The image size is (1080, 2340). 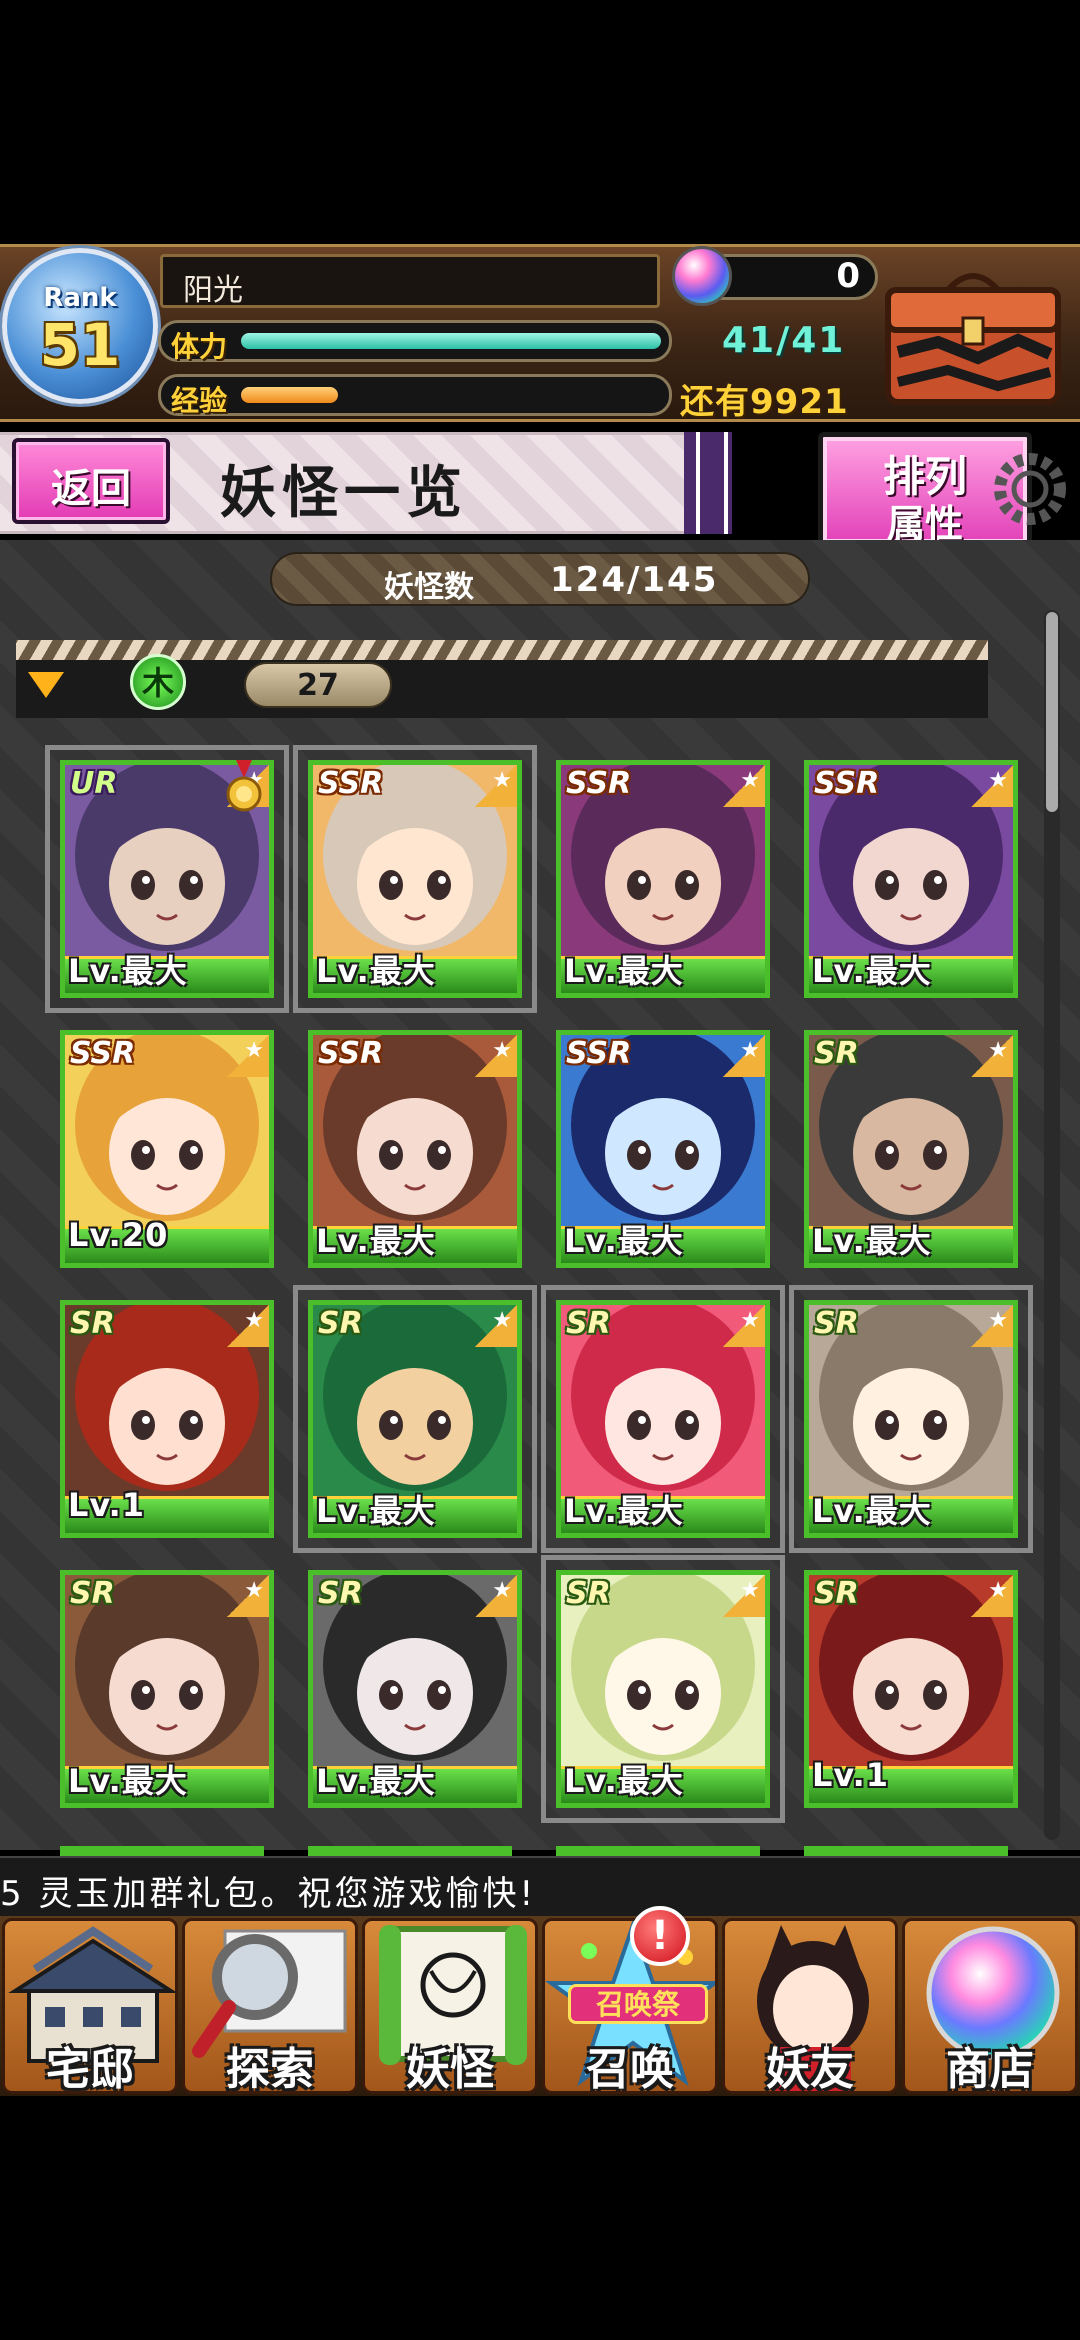 I want to click on nav-explore-label: 探索, so click(x=270, y=2069).